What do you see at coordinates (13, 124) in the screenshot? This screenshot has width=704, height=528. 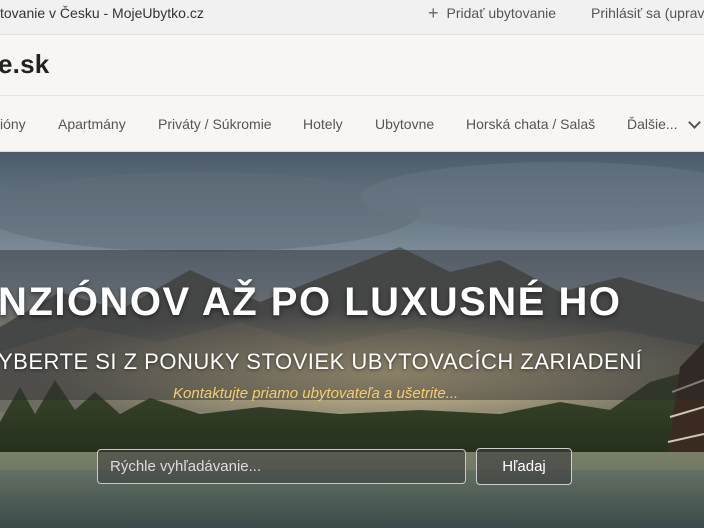 I see `nav-item-penziony: ióny` at bounding box center [13, 124].